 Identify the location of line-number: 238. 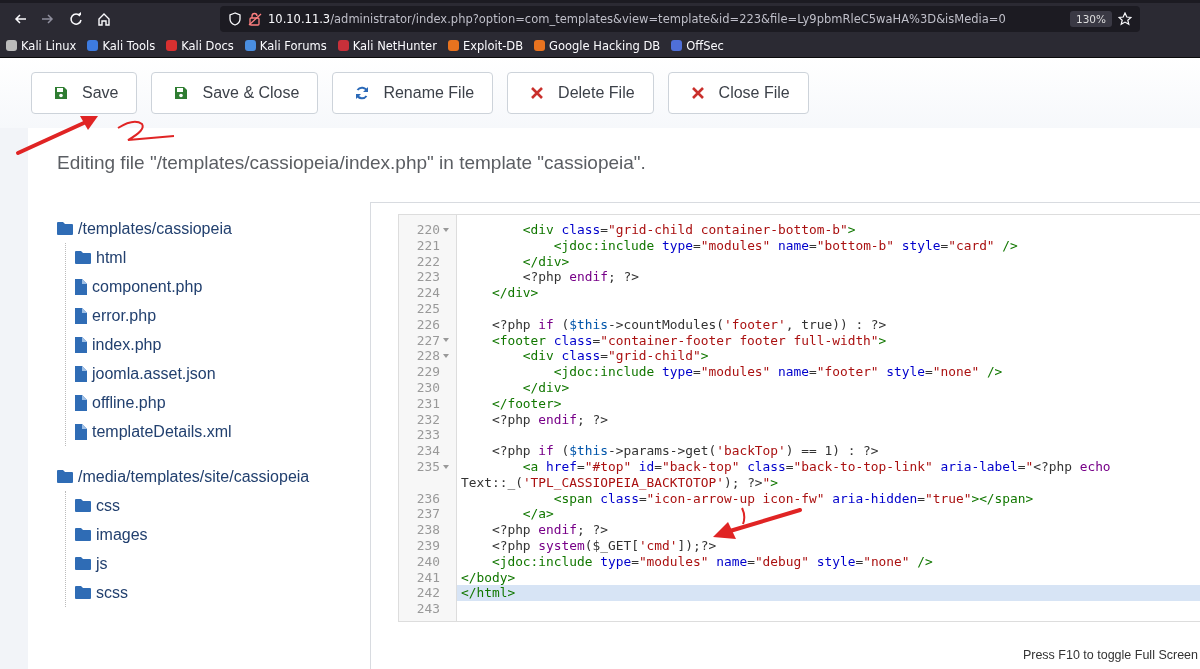
(428, 530).